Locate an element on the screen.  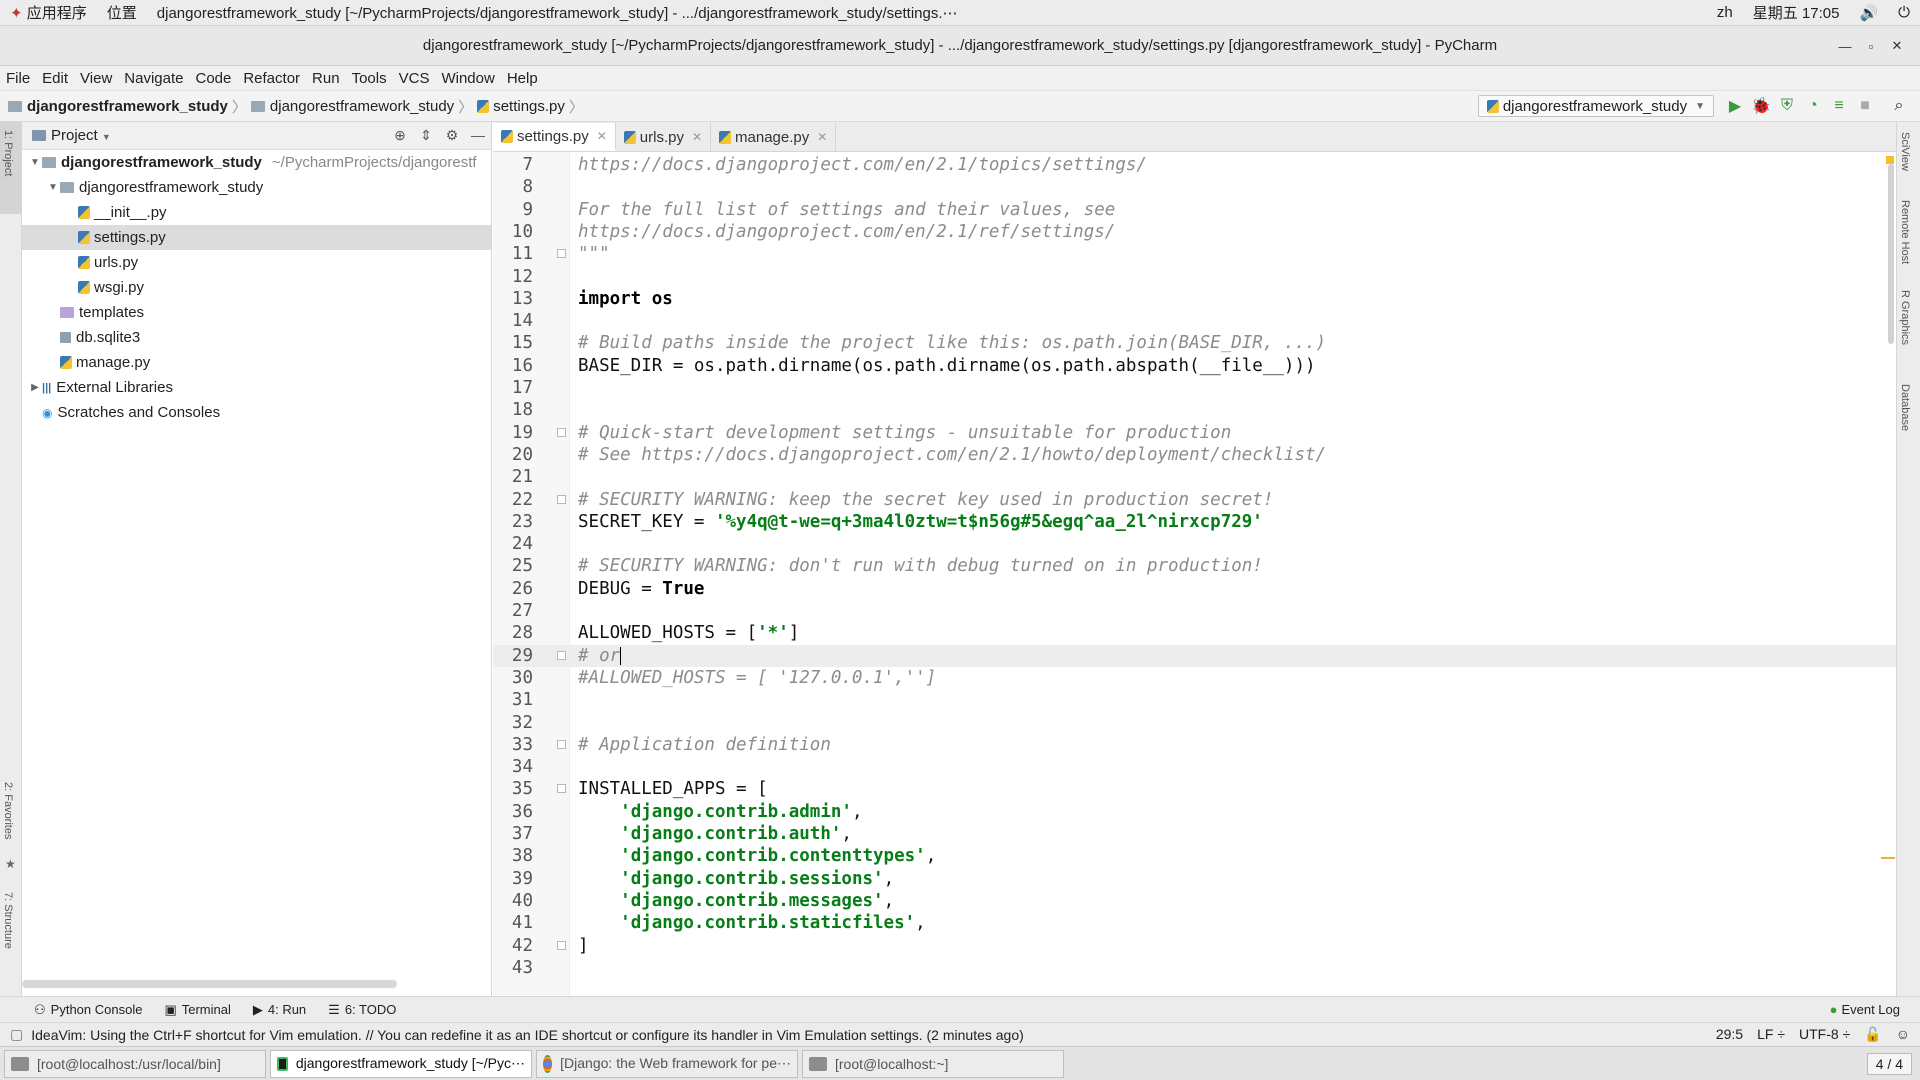
tree-item: ◉ Scratches and Consoles is located at coordinates (256, 412).